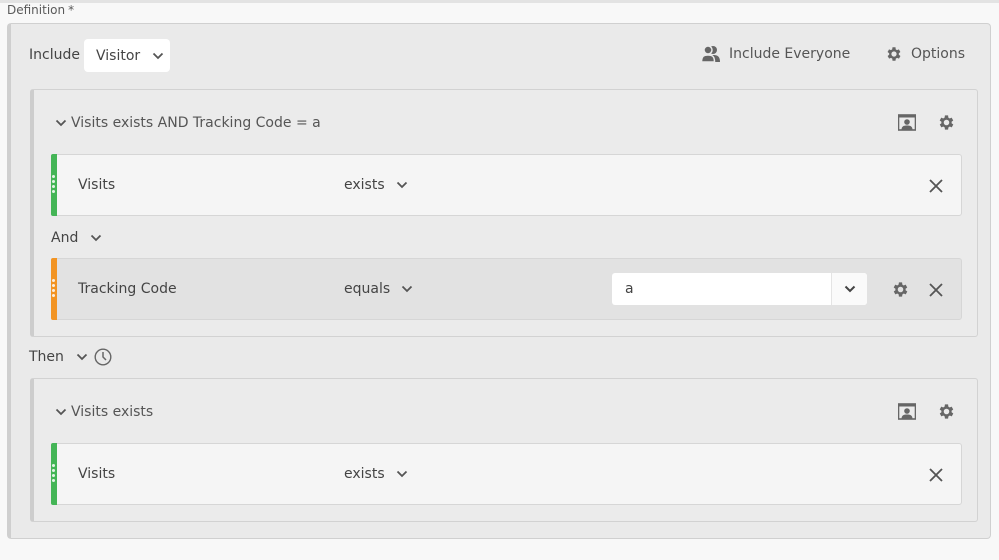  Describe the element at coordinates (506, 289) in the screenshot. I see `rule-tracking-code: Tracking Code equals` at that location.